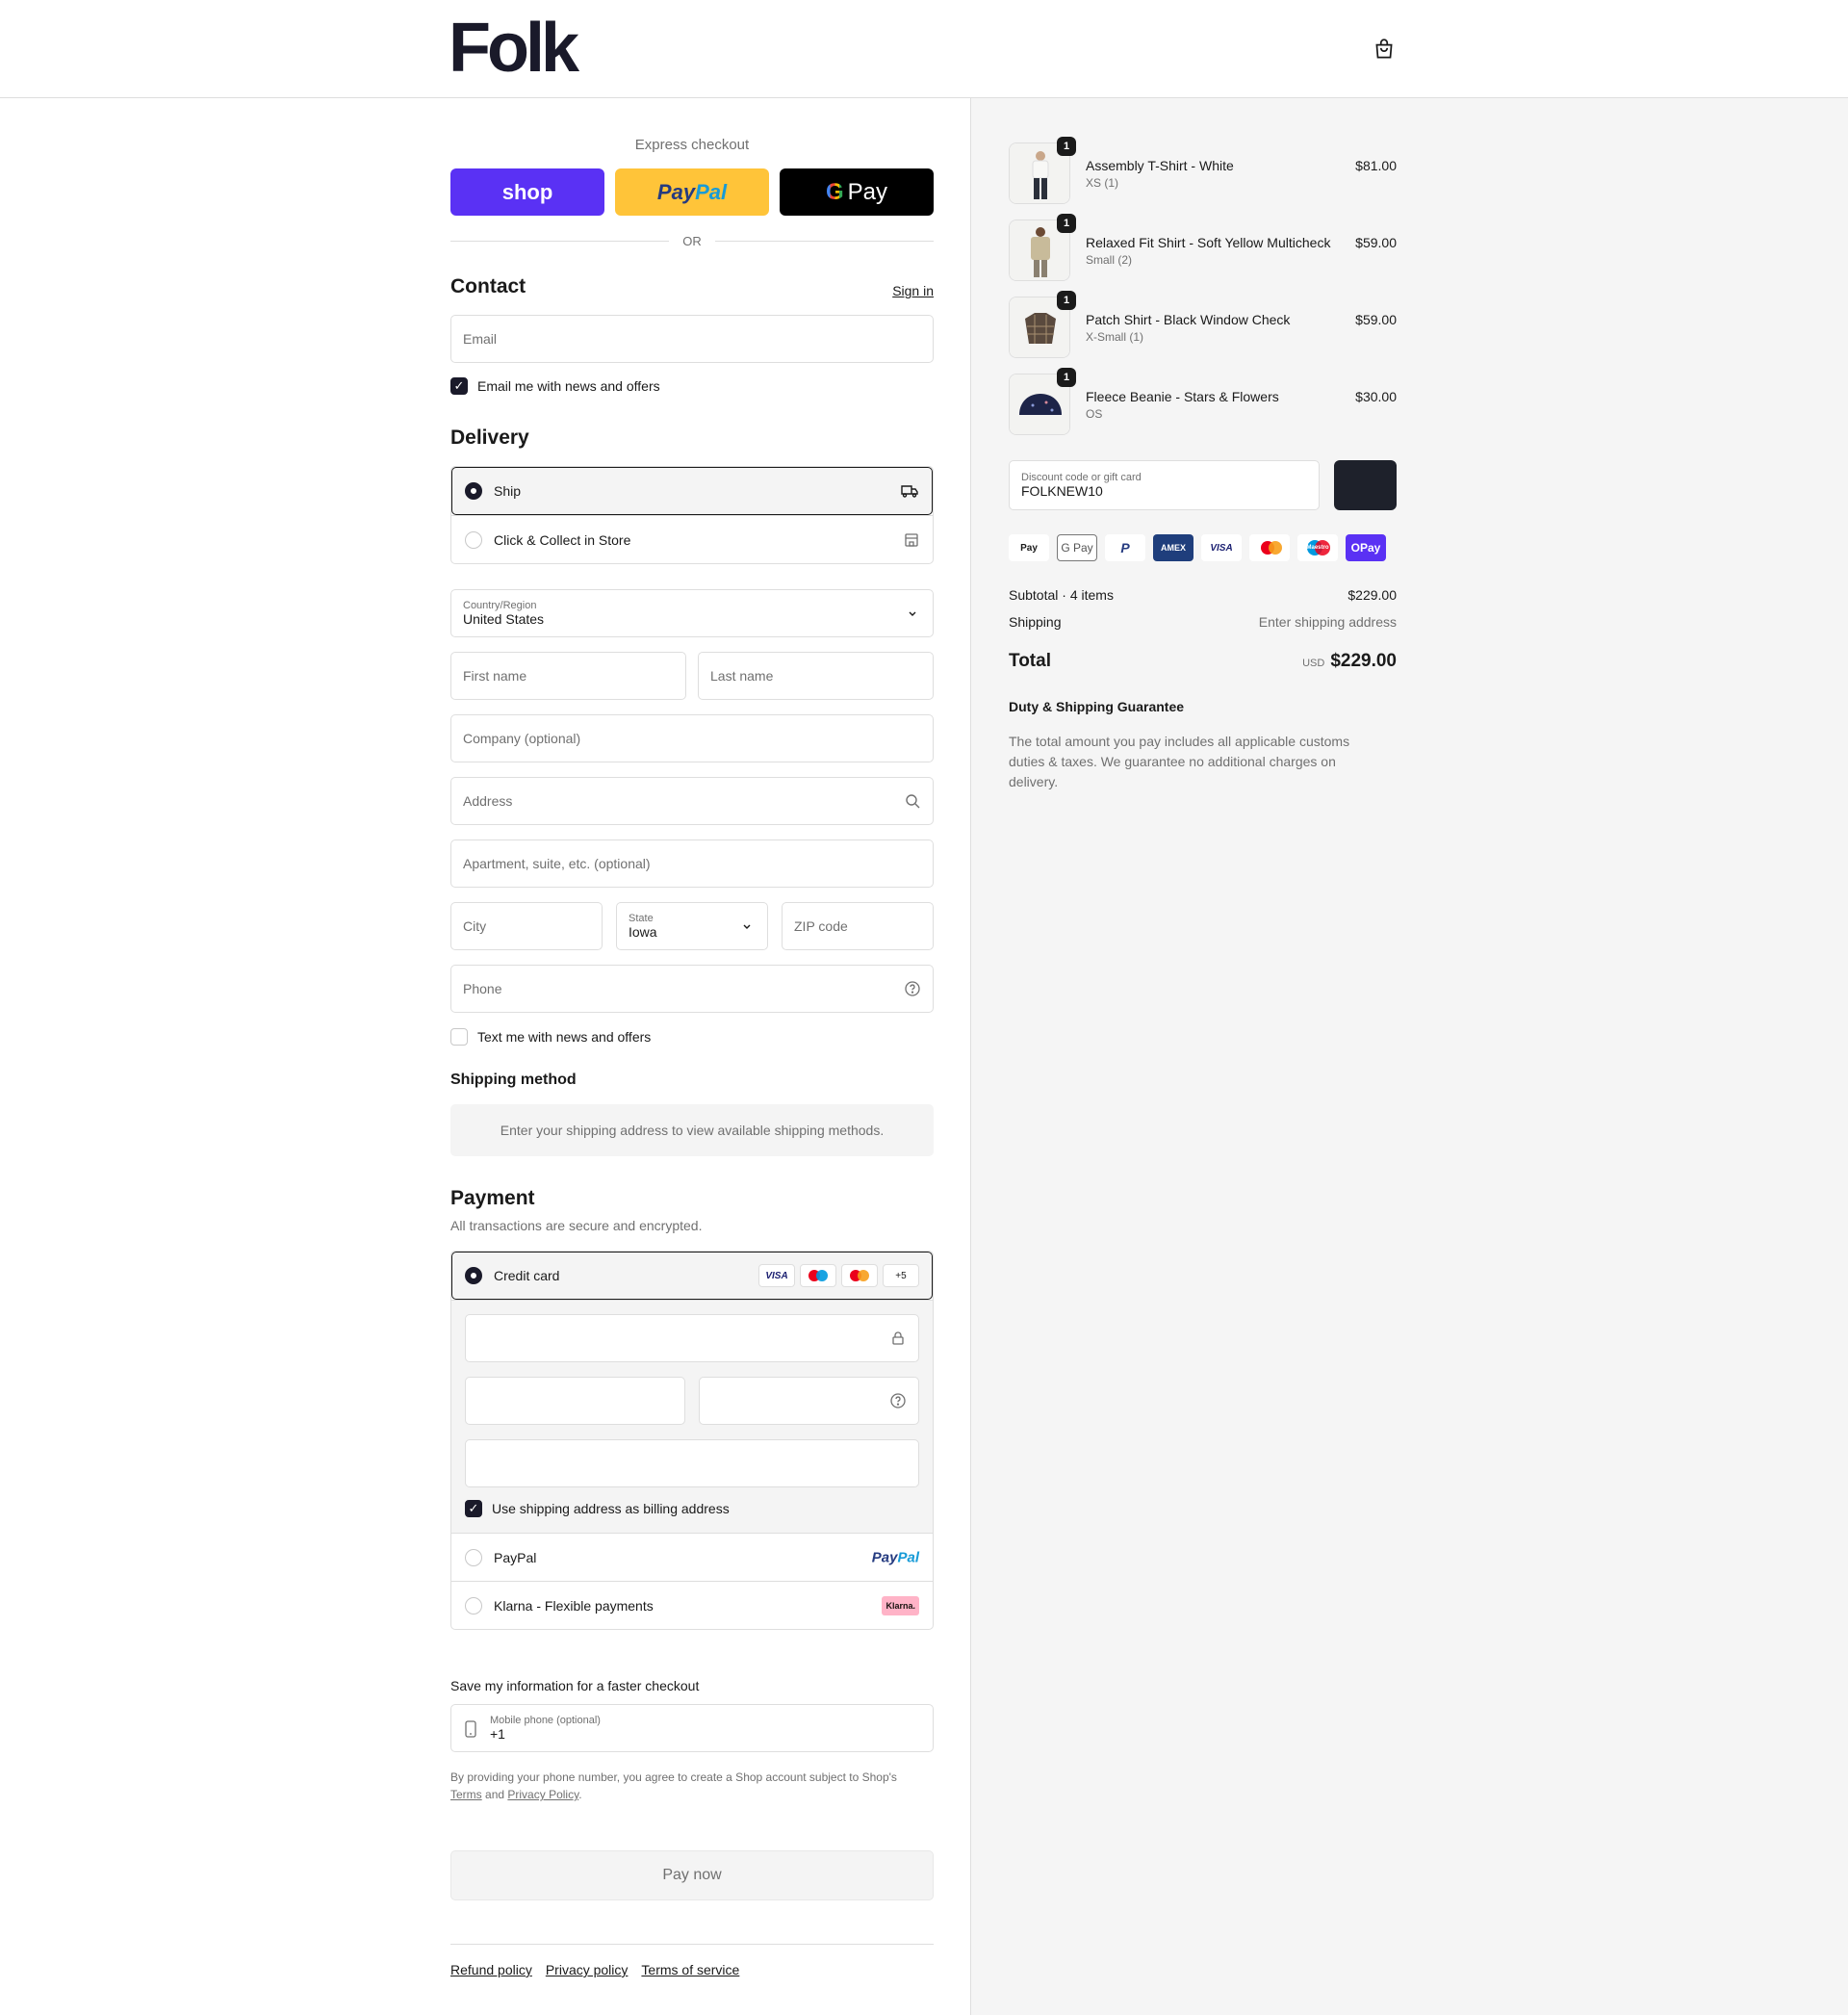  What do you see at coordinates (500, 606) in the screenshot?
I see `country-label: Country/Region` at bounding box center [500, 606].